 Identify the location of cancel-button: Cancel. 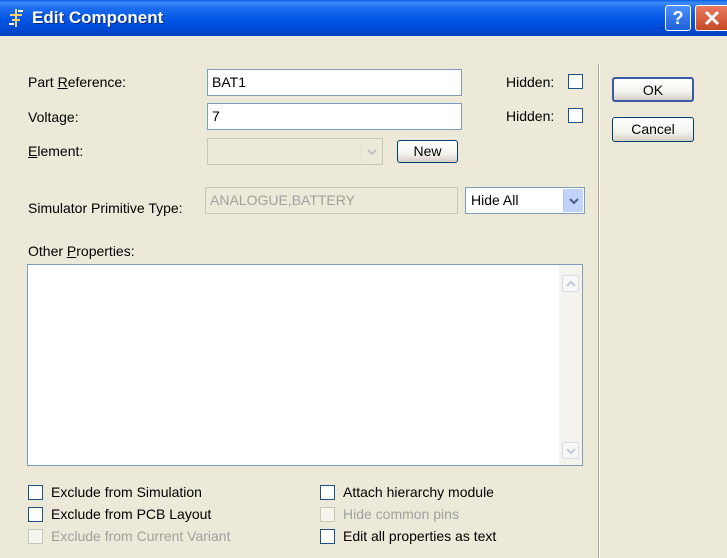
(653, 129).